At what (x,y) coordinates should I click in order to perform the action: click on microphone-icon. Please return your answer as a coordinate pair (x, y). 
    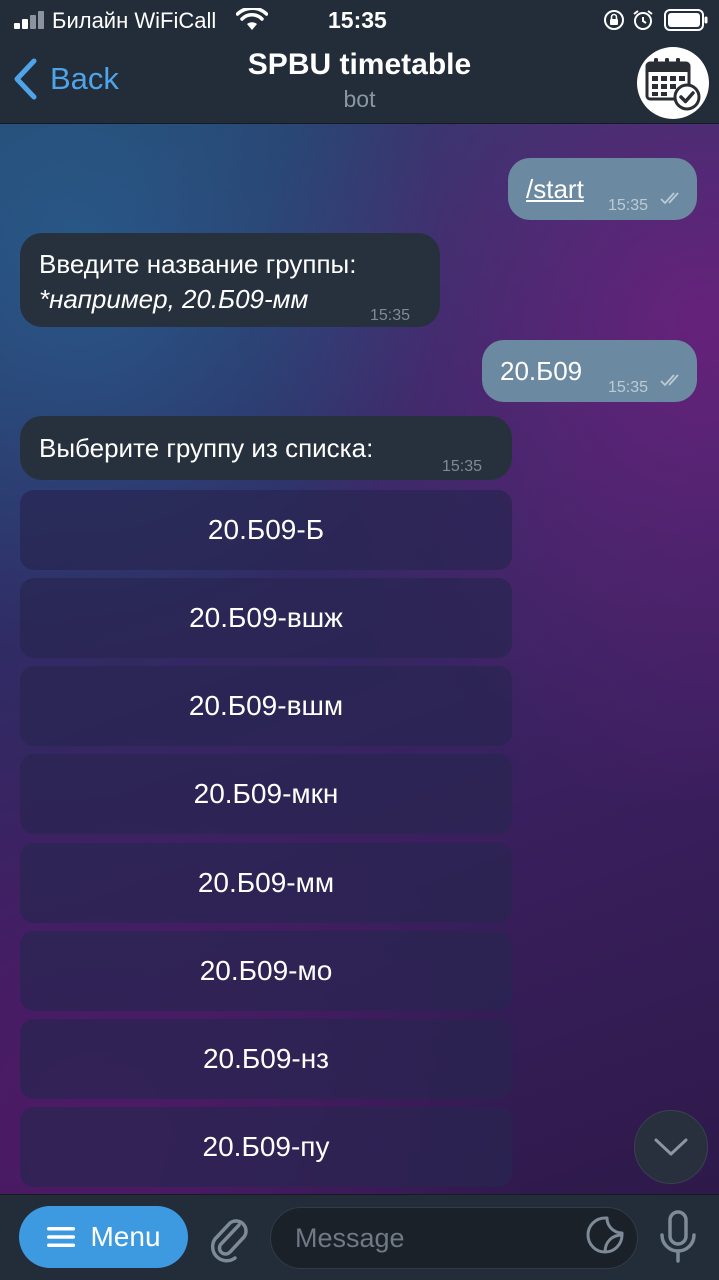
    Looking at the image, I should click on (678, 1237).